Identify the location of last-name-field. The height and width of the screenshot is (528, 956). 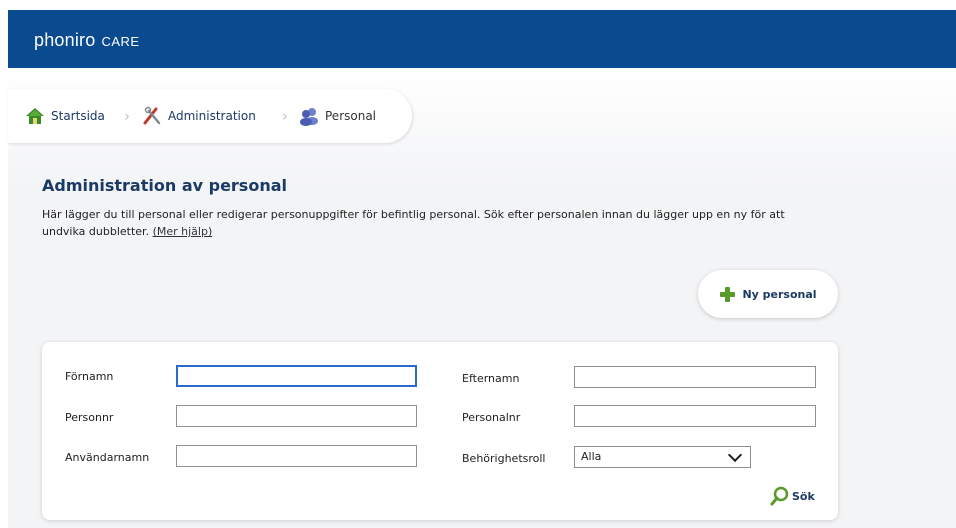
(695, 377).